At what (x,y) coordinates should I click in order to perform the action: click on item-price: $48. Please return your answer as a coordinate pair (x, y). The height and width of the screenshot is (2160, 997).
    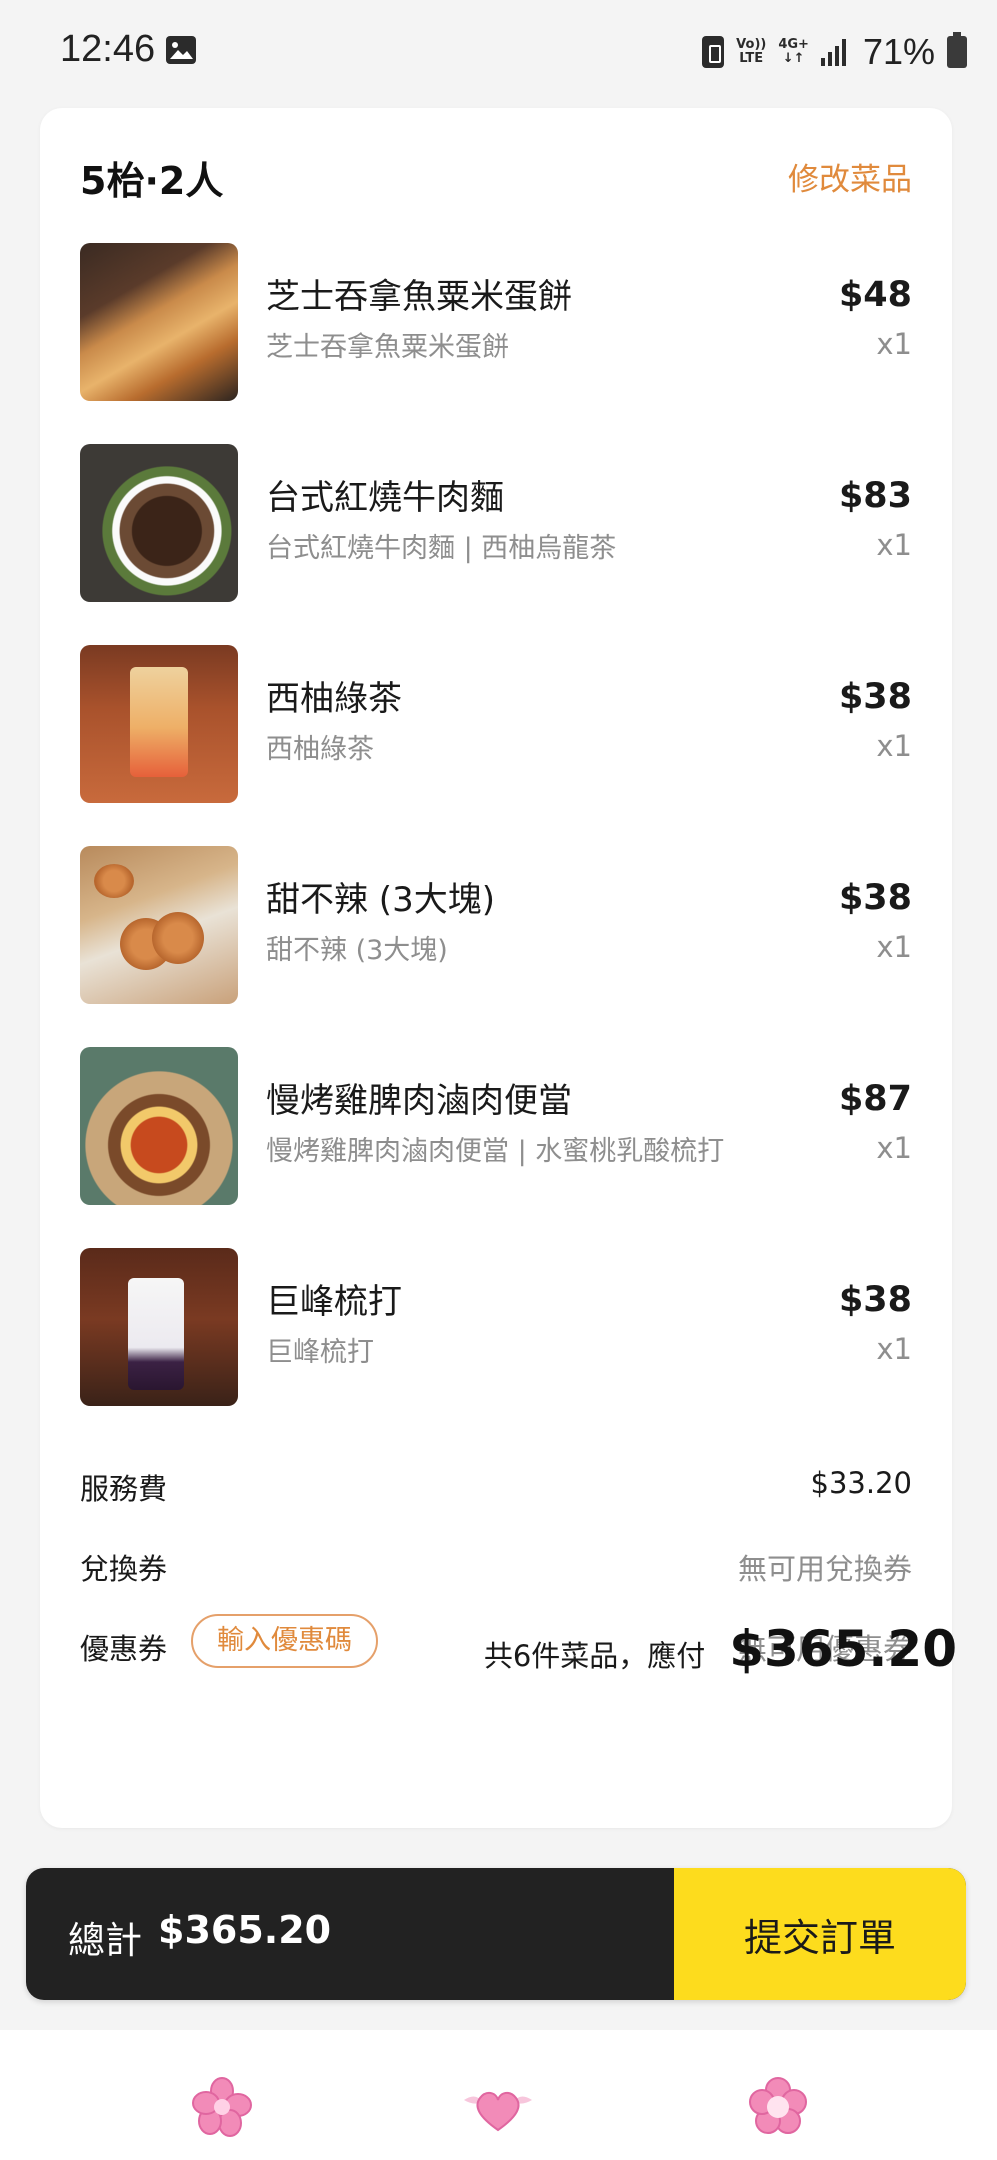
    Looking at the image, I should click on (875, 295).